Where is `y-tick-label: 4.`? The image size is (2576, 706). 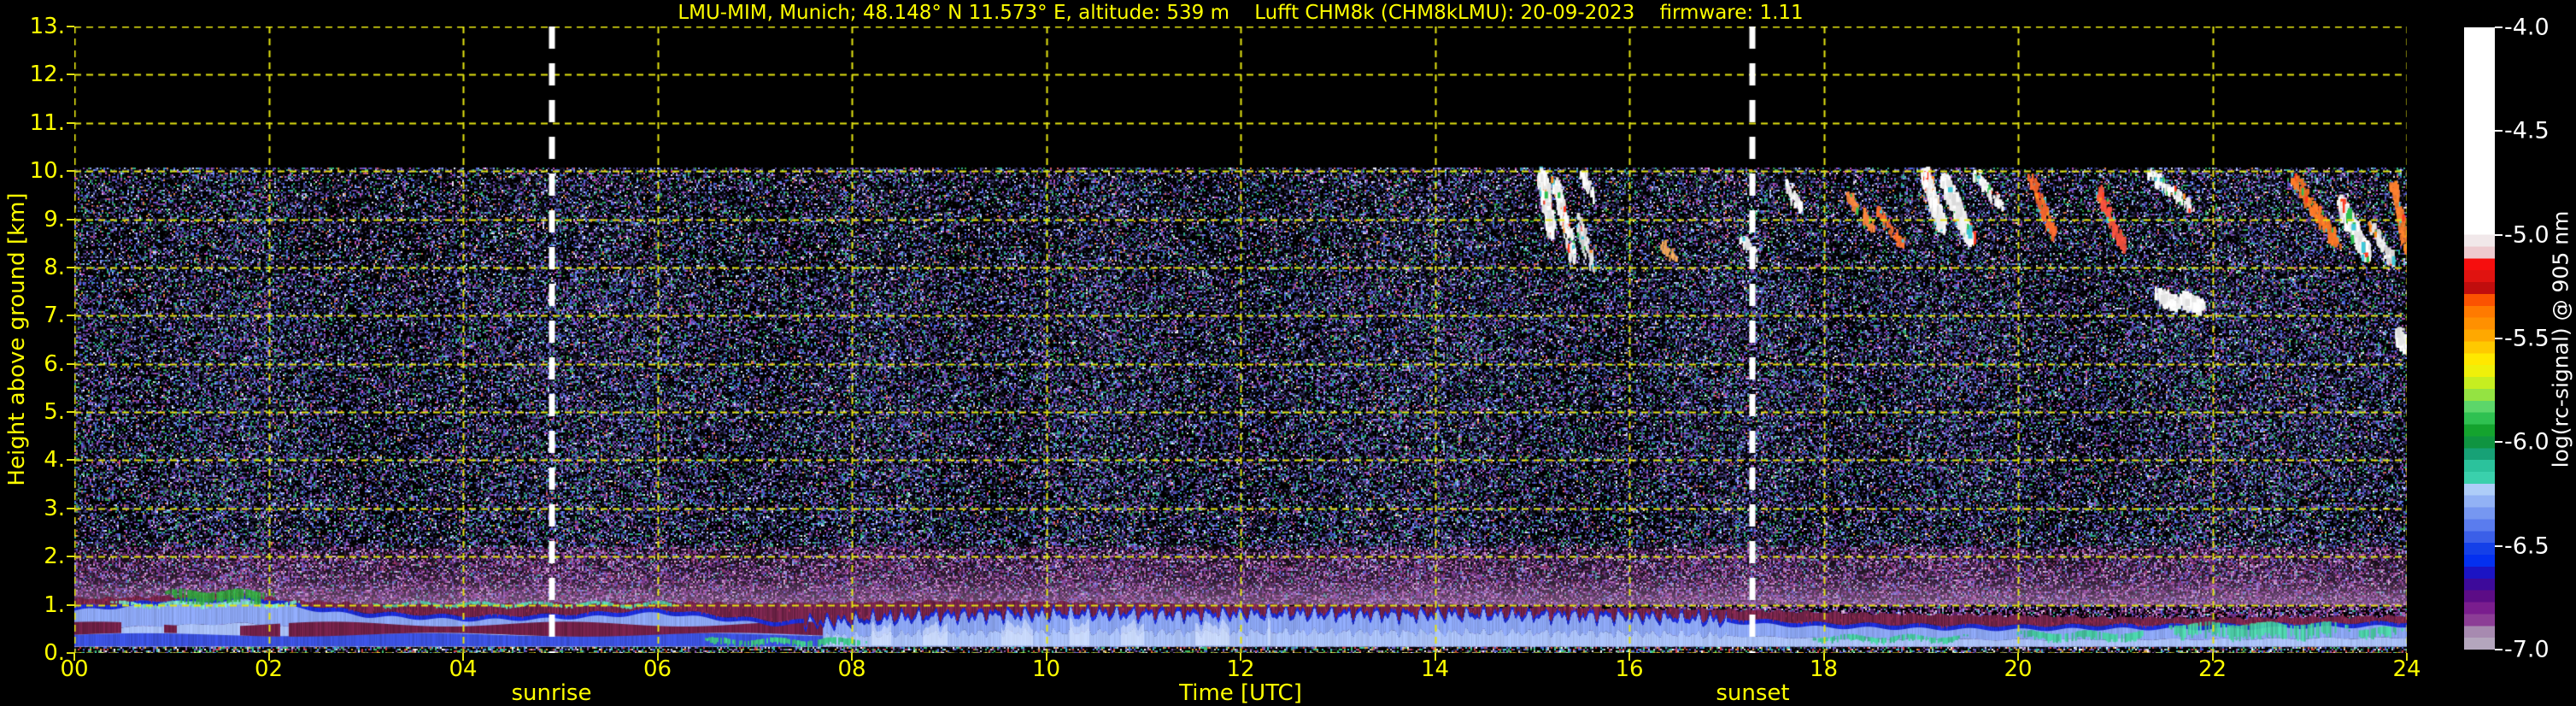 y-tick-label: 4. is located at coordinates (54, 460).